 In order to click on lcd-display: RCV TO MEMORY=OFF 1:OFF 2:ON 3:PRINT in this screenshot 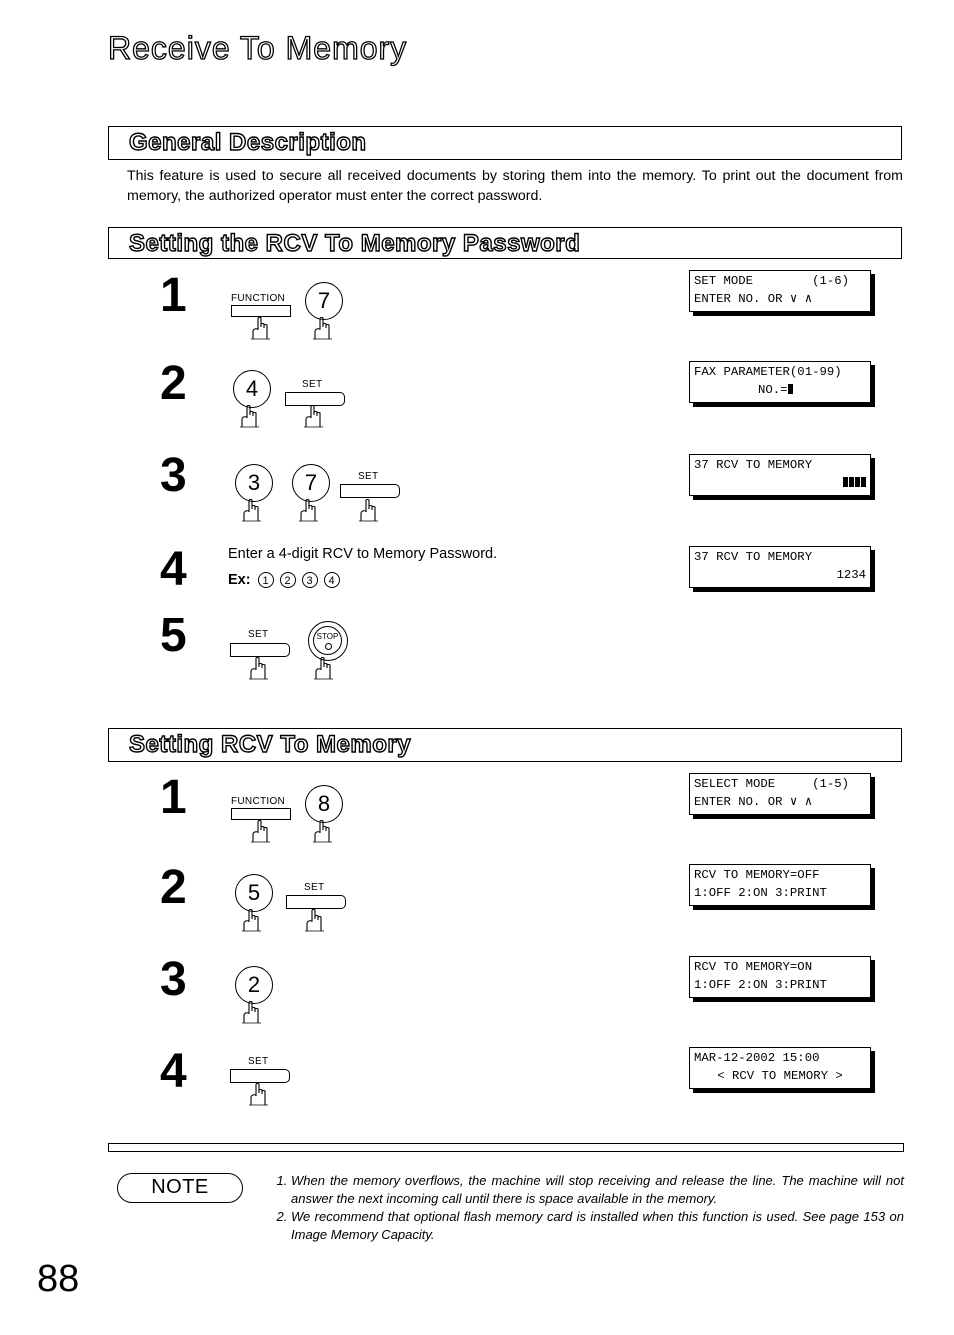, I will do `click(780, 885)`.